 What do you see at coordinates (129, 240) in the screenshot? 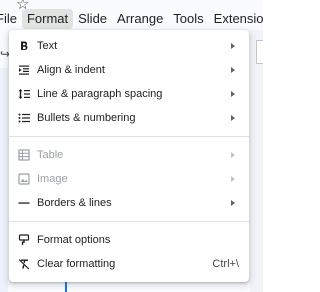
I see `menu-item-format-options: Format options` at bounding box center [129, 240].